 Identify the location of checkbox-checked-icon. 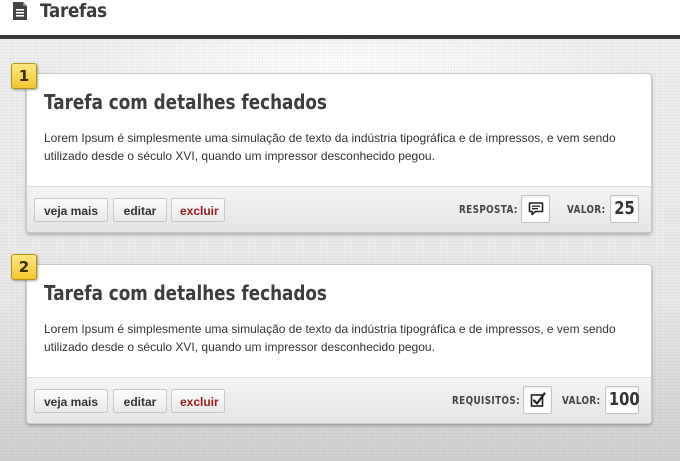
(538, 399).